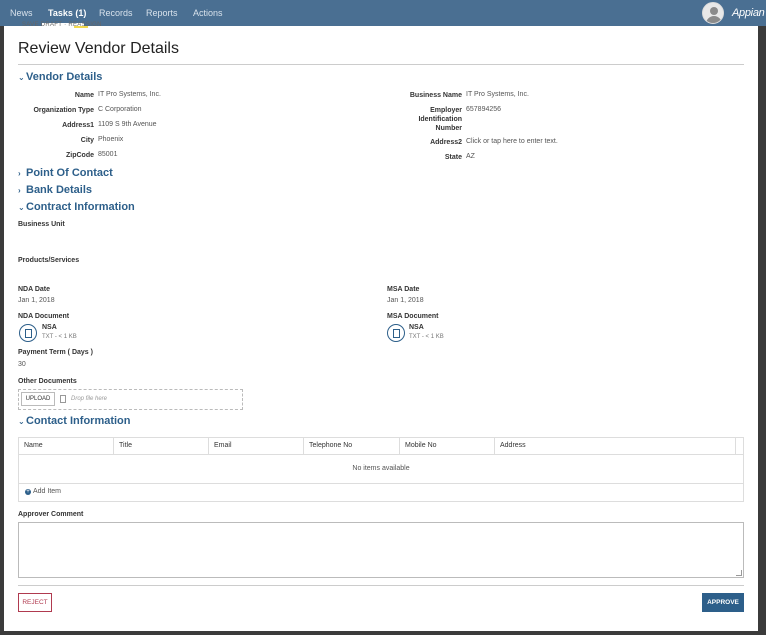 This screenshot has width=766, height=635. What do you see at coordinates (421, 445) in the screenshot?
I see `column-header: Mobile No` at bounding box center [421, 445].